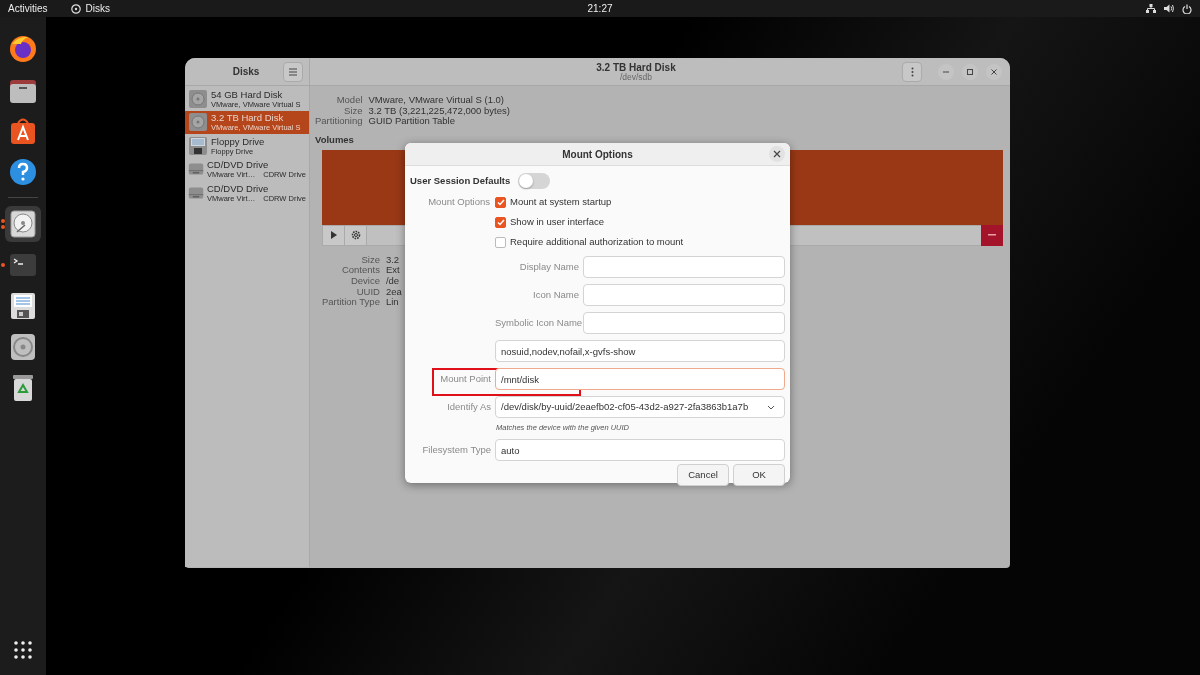 The image size is (1200, 675). I want to click on window-subtitle: /dev/sdb, so click(636, 77).